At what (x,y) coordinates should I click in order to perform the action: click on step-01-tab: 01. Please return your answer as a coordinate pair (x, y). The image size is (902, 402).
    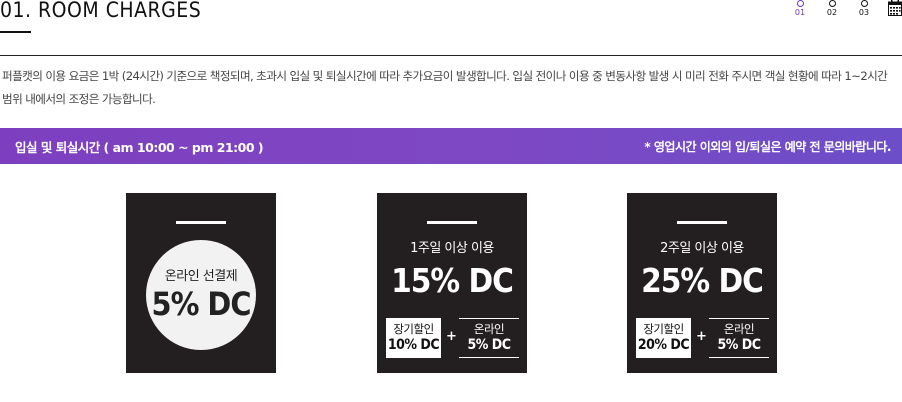
    Looking at the image, I should click on (800, 8).